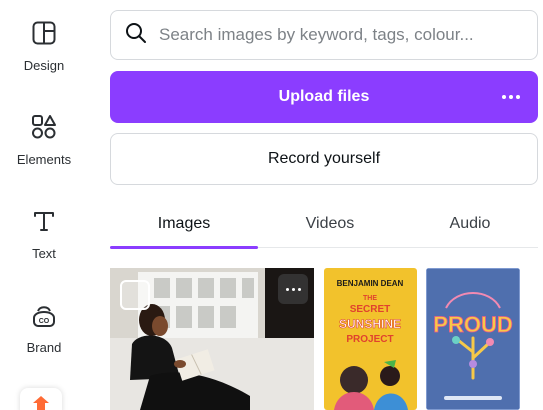 Image resolution: width=543 pixels, height=410 pixels. What do you see at coordinates (44, 159) in the screenshot?
I see `sidebar-item-label: Elements` at bounding box center [44, 159].